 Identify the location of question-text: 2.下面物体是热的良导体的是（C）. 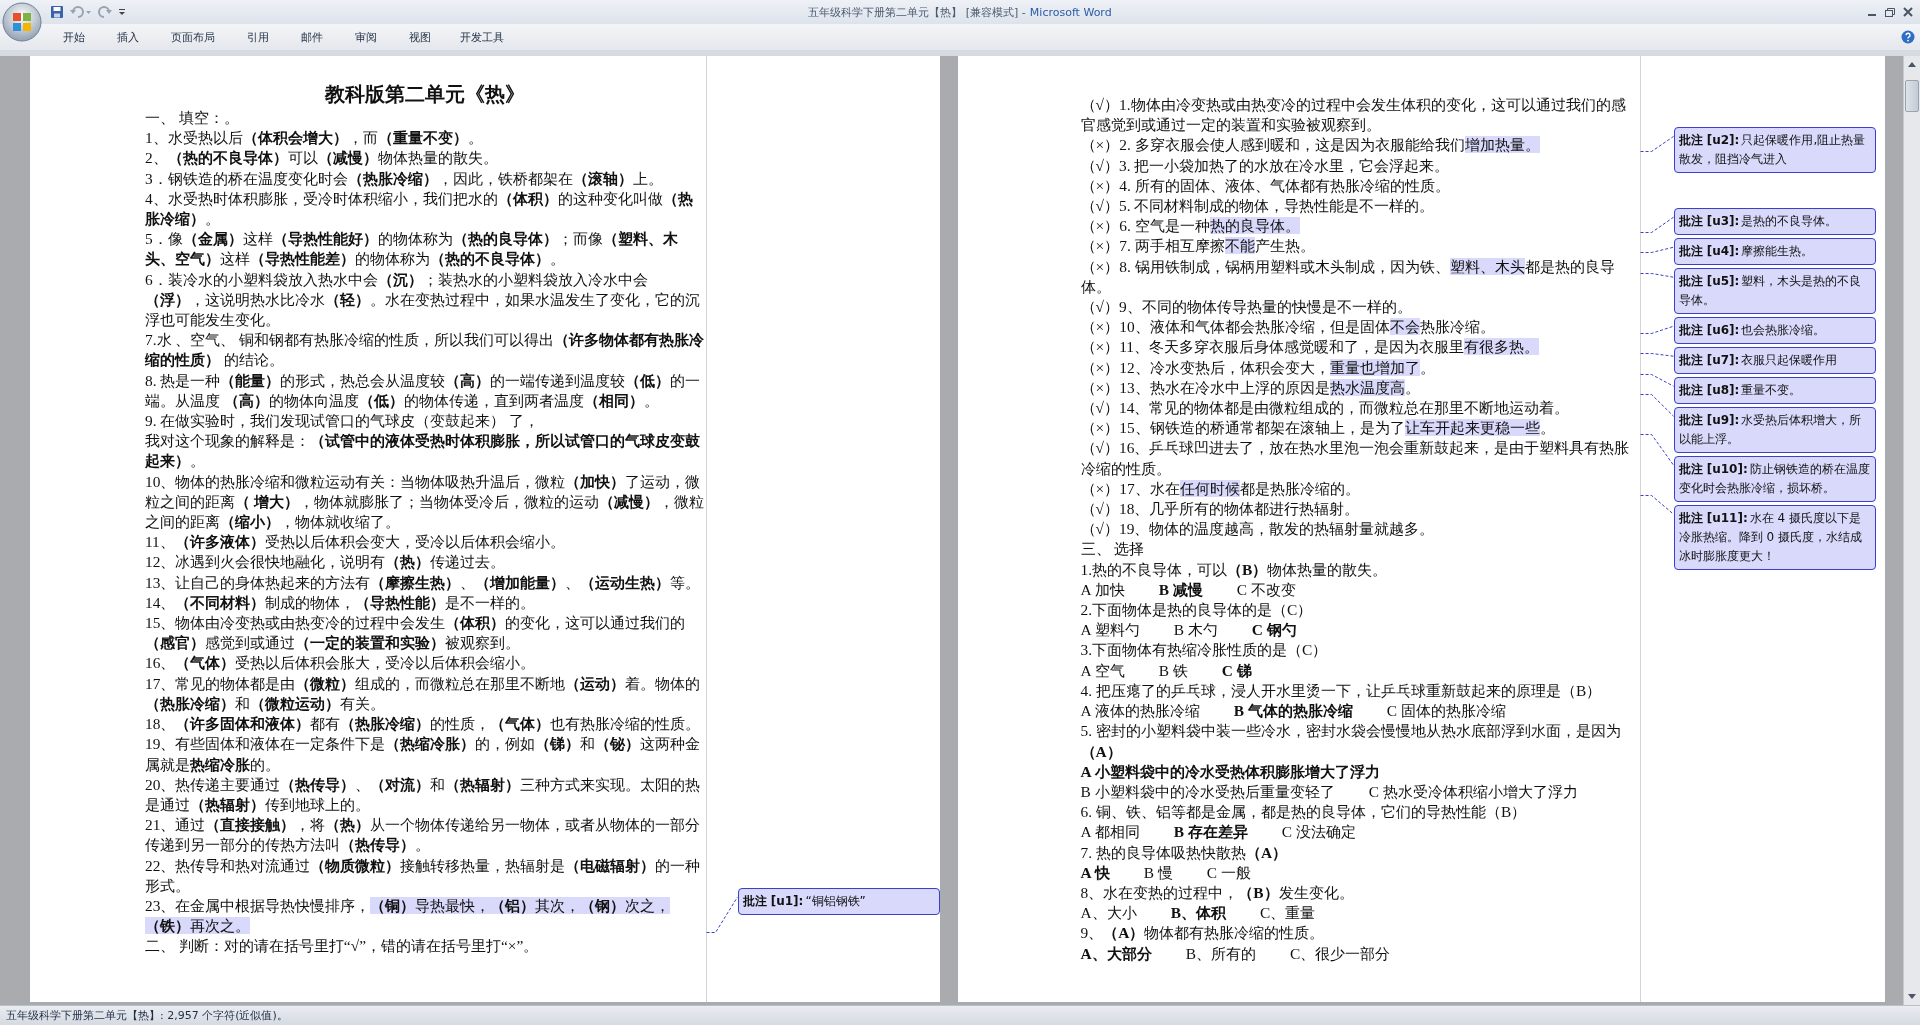
(1197, 610).